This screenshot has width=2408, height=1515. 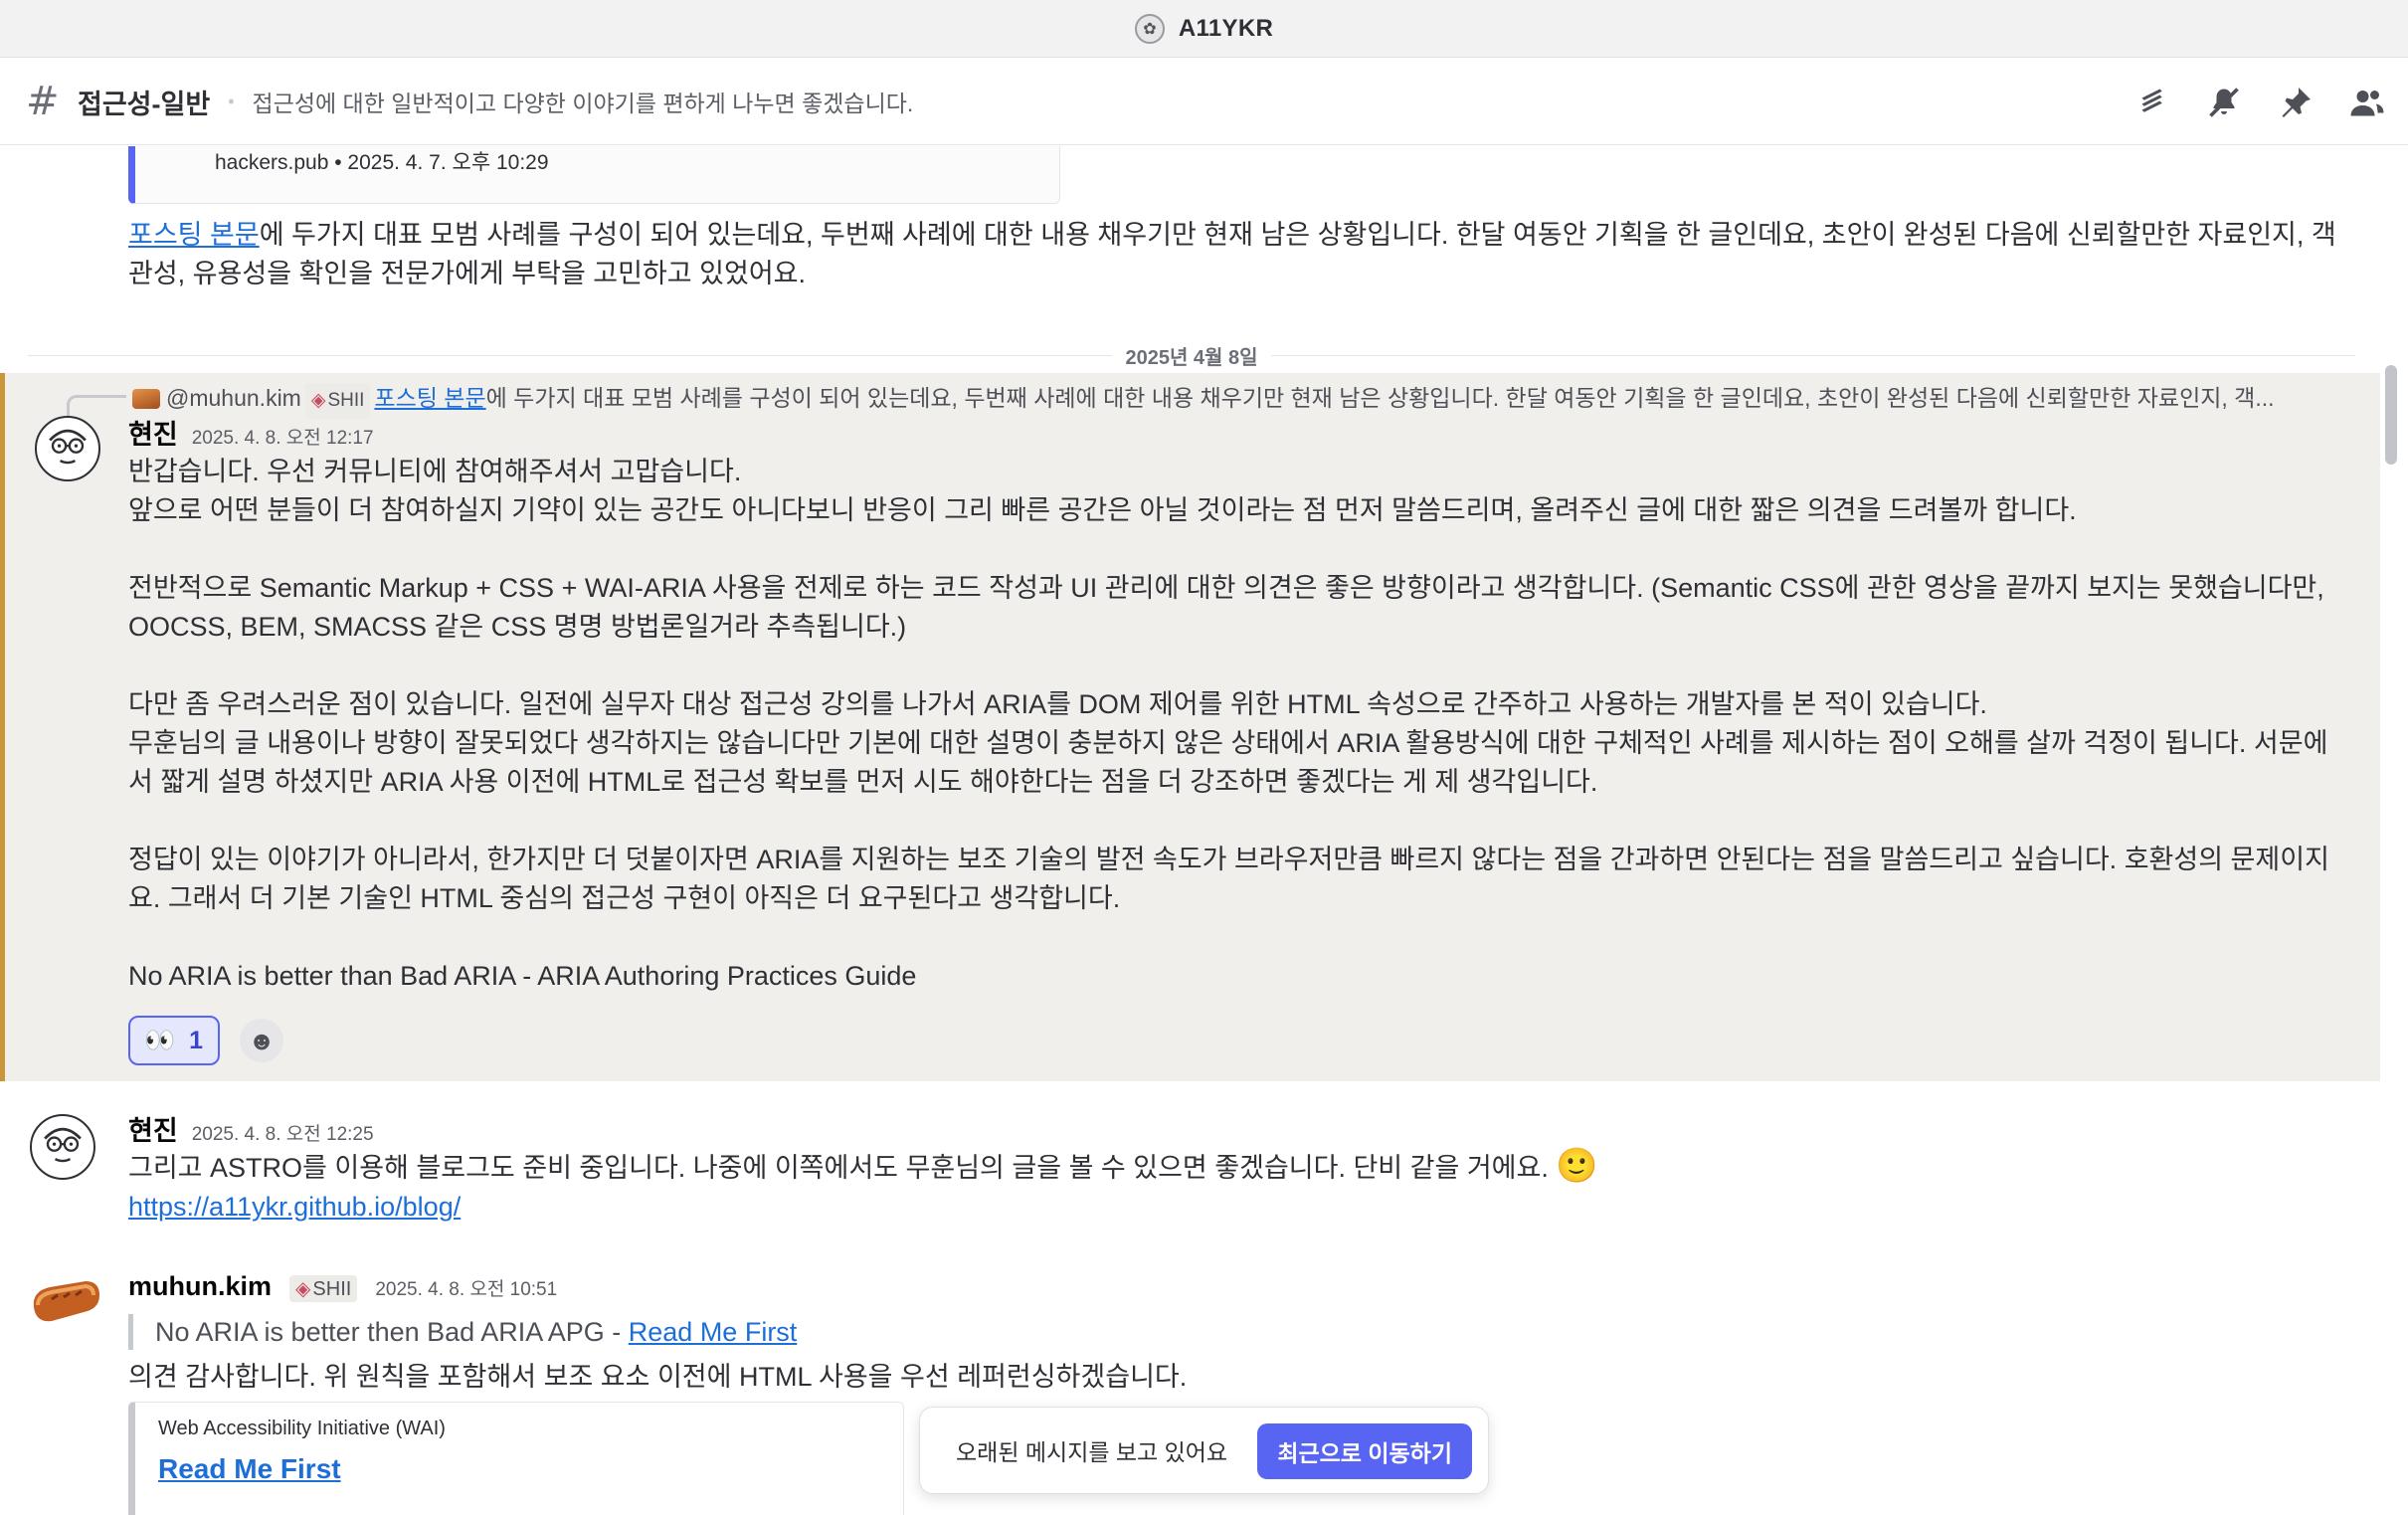 I want to click on link-embed: hackers.pub • 2025. 4. 7. 오후 10:29, so click(x=594, y=175).